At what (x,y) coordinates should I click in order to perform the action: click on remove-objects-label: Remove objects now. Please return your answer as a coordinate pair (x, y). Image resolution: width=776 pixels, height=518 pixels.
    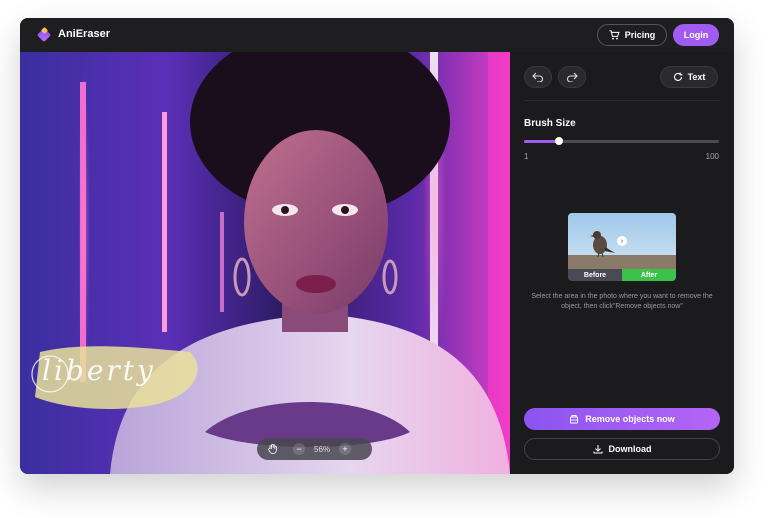
    Looking at the image, I should click on (630, 419).